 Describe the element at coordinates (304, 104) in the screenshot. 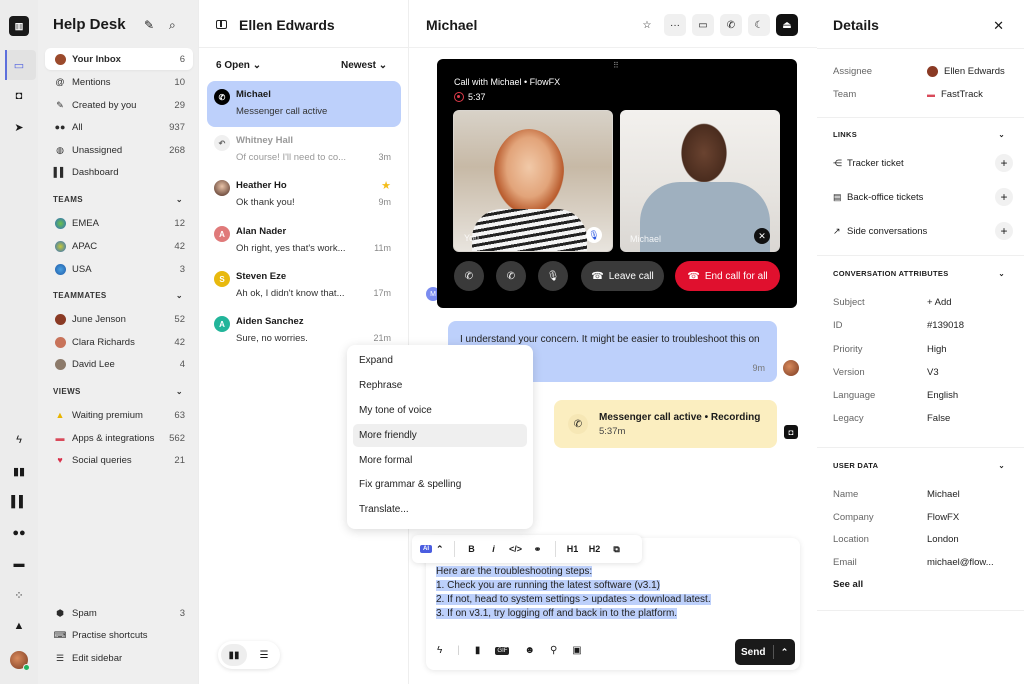

I see `conversation-item: ✆ Michael Messenger call active` at that location.